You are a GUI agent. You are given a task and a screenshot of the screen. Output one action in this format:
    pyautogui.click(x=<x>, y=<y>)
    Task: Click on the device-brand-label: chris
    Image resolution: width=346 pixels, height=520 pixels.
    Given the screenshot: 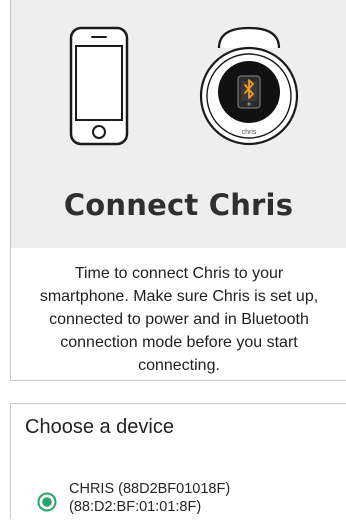 What is the action you would take?
    pyautogui.click(x=249, y=132)
    